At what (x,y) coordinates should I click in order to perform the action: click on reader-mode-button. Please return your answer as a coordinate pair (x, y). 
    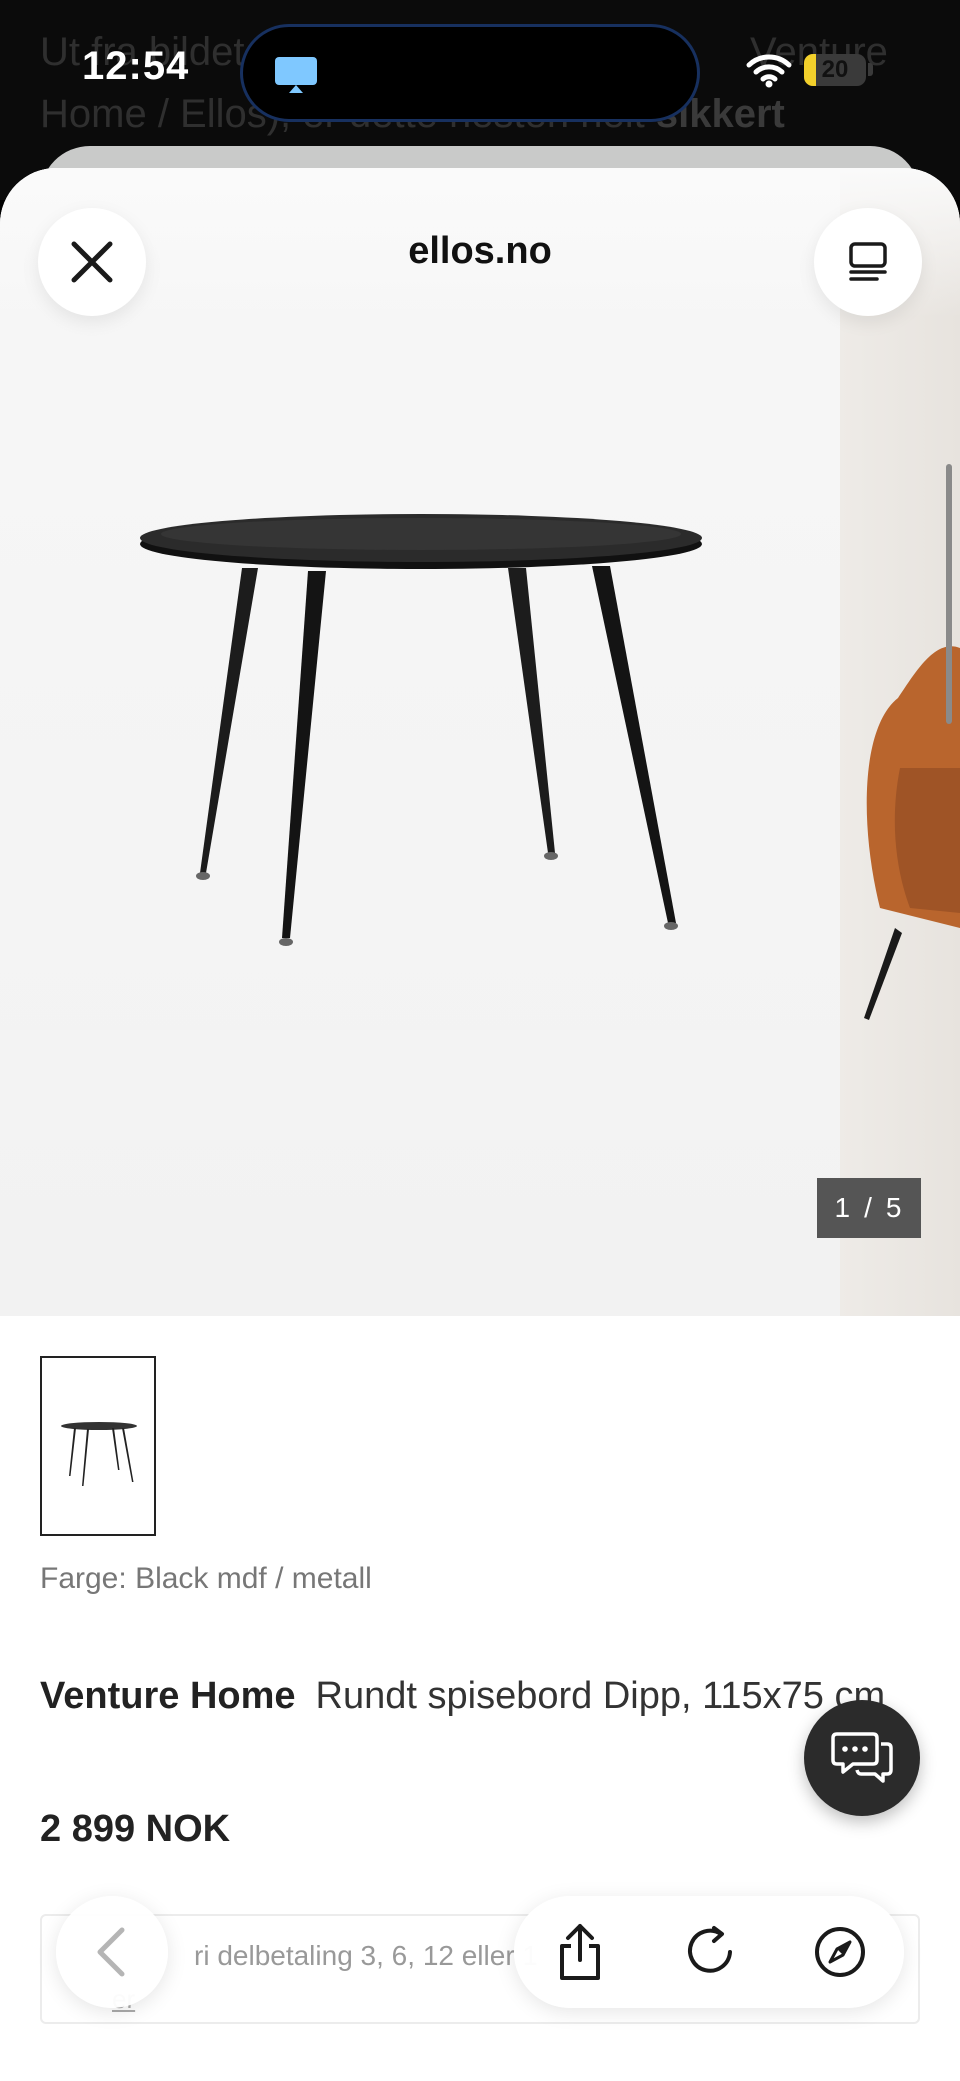
    Looking at the image, I should click on (868, 262).